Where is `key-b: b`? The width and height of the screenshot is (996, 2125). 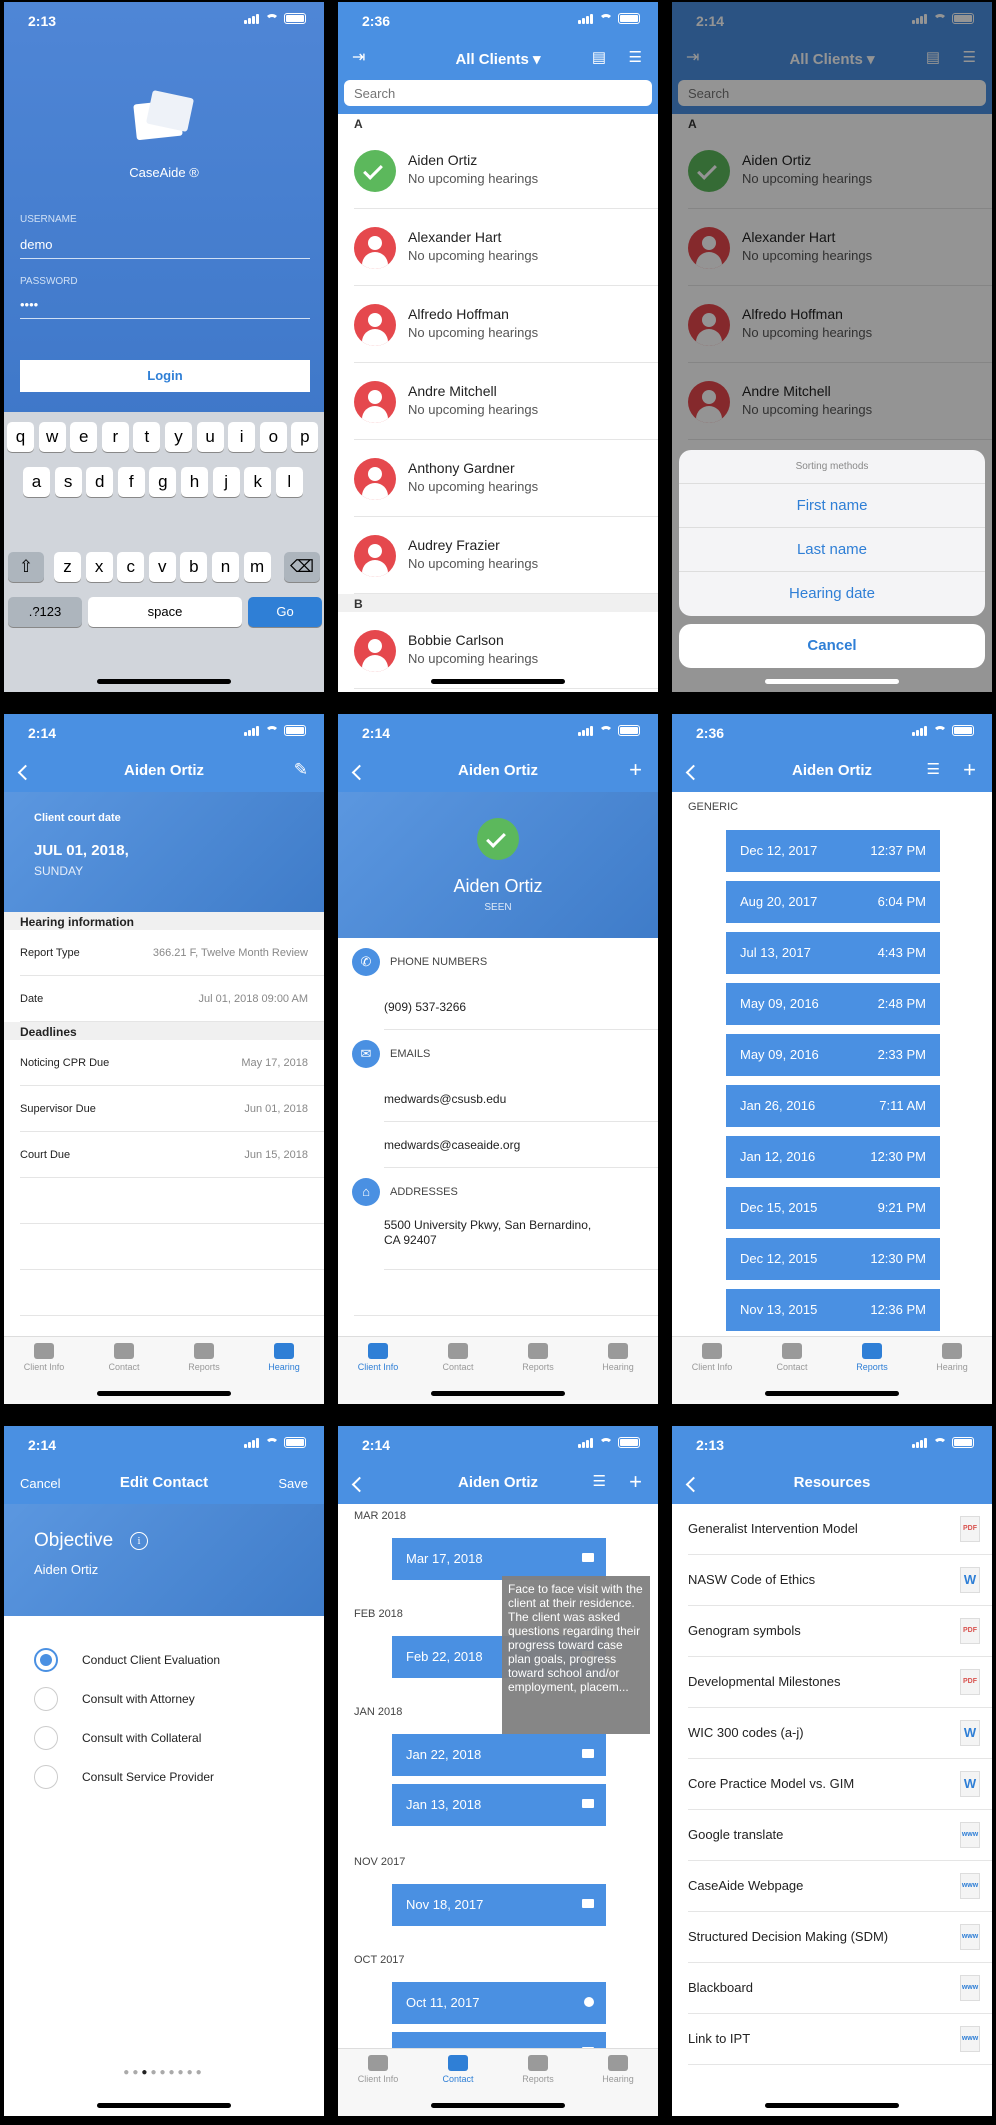 key-b: b is located at coordinates (194, 567).